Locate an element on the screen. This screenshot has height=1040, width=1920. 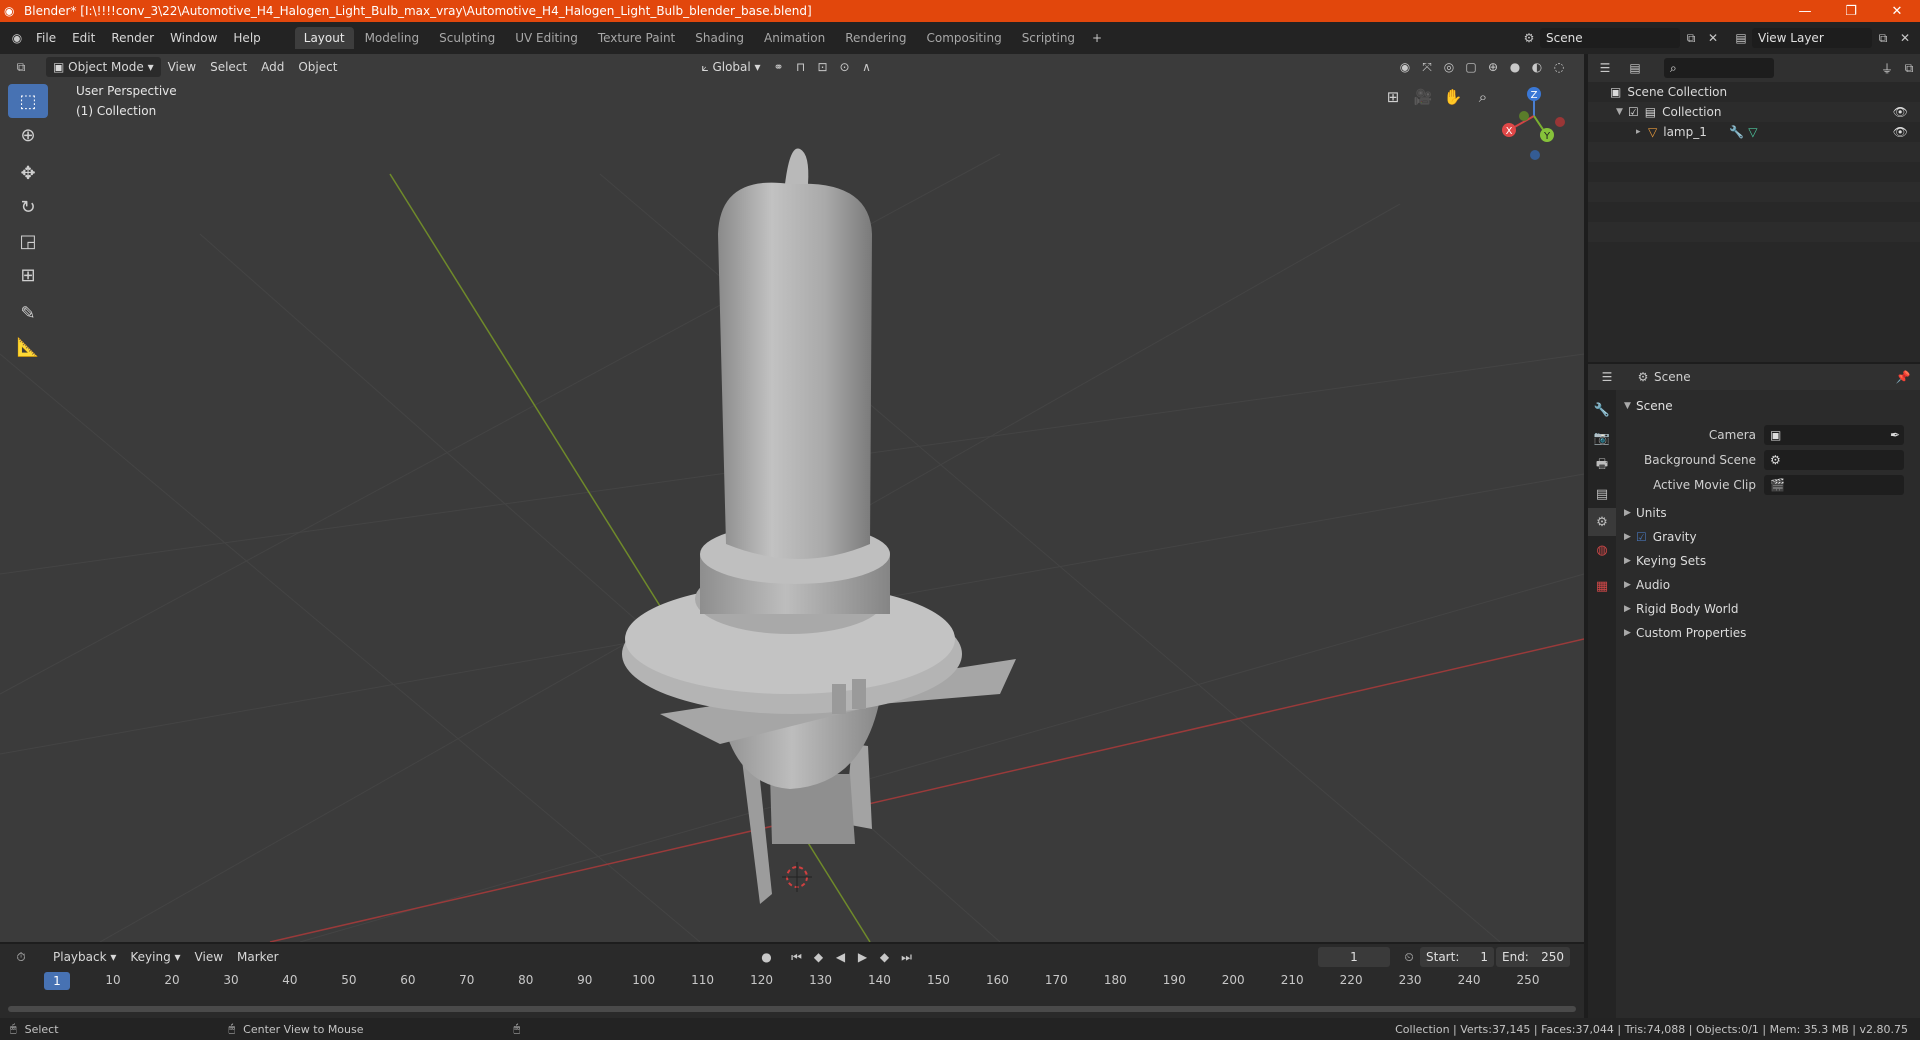
timeline-editor-icon: ⏱ is located at coordinates (21, 957).